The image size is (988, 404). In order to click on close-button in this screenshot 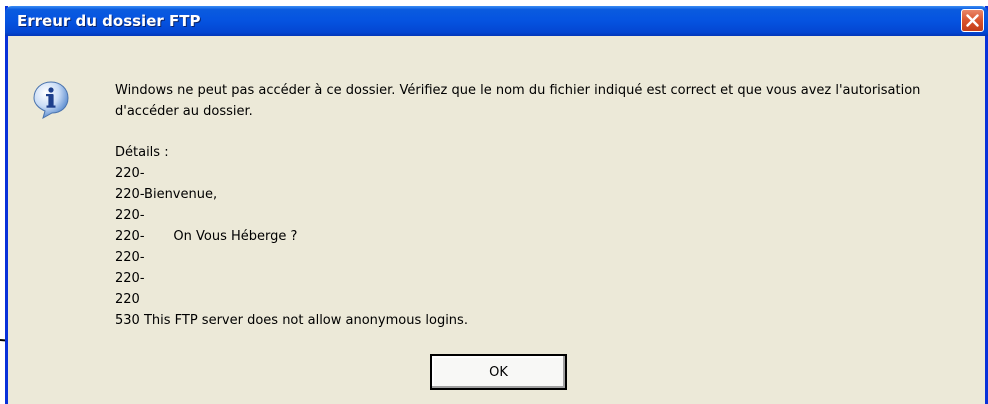, I will do `click(972, 20)`.